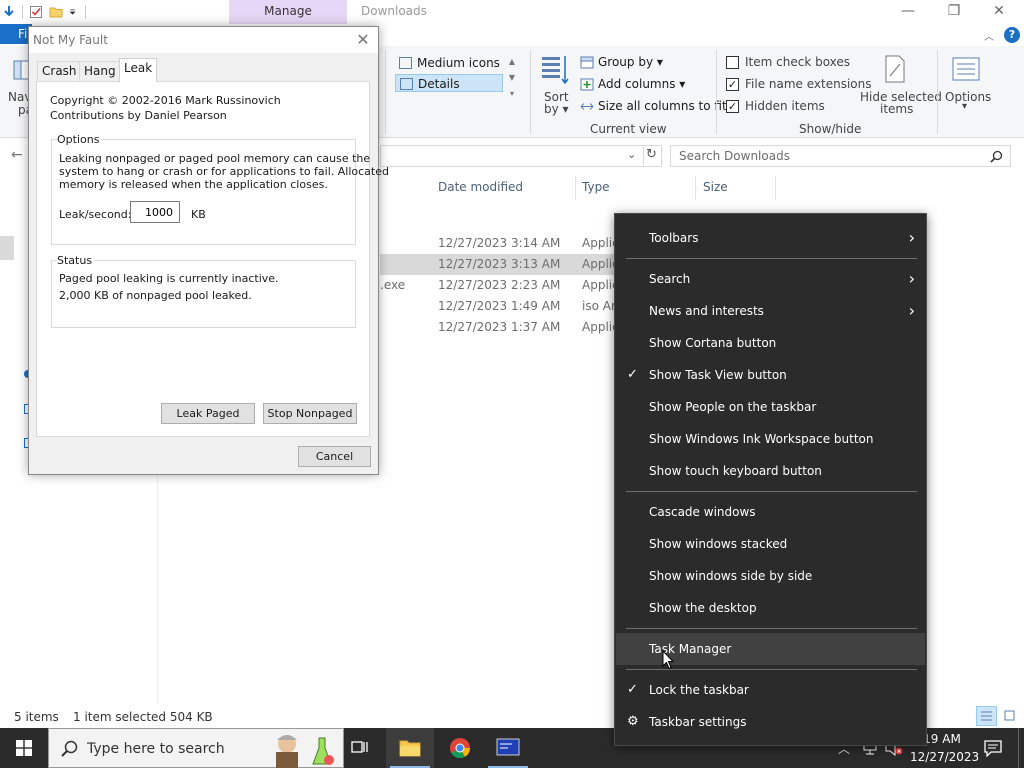 The height and width of the screenshot is (768, 1024). What do you see at coordinates (499, 285) in the screenshot?
I see `table-row: .exe 12/27/2023 2:23 AM Applic` at bounding box center [499, 285].